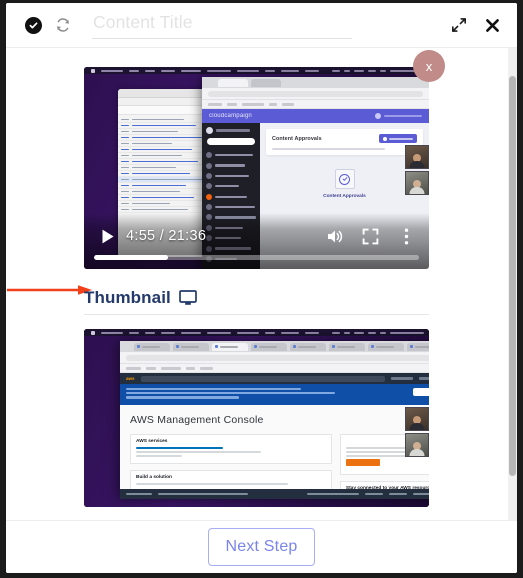 The height and width of the screenshot is (578, 523). What do you see at coordinates (315, 104) in the screenshot?
I see `browser-bookmarks-bar` at bounding box center [315, 104].